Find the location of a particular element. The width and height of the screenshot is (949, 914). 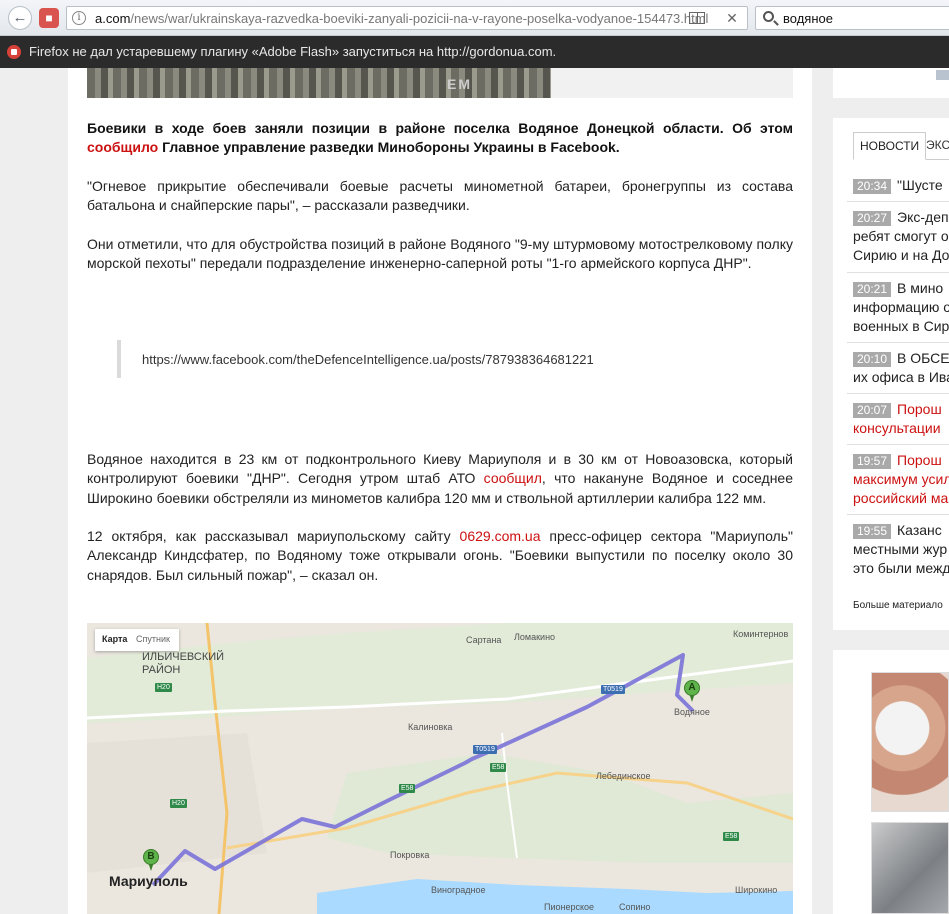

search-input: водяное is located at coordinates (808, 18).